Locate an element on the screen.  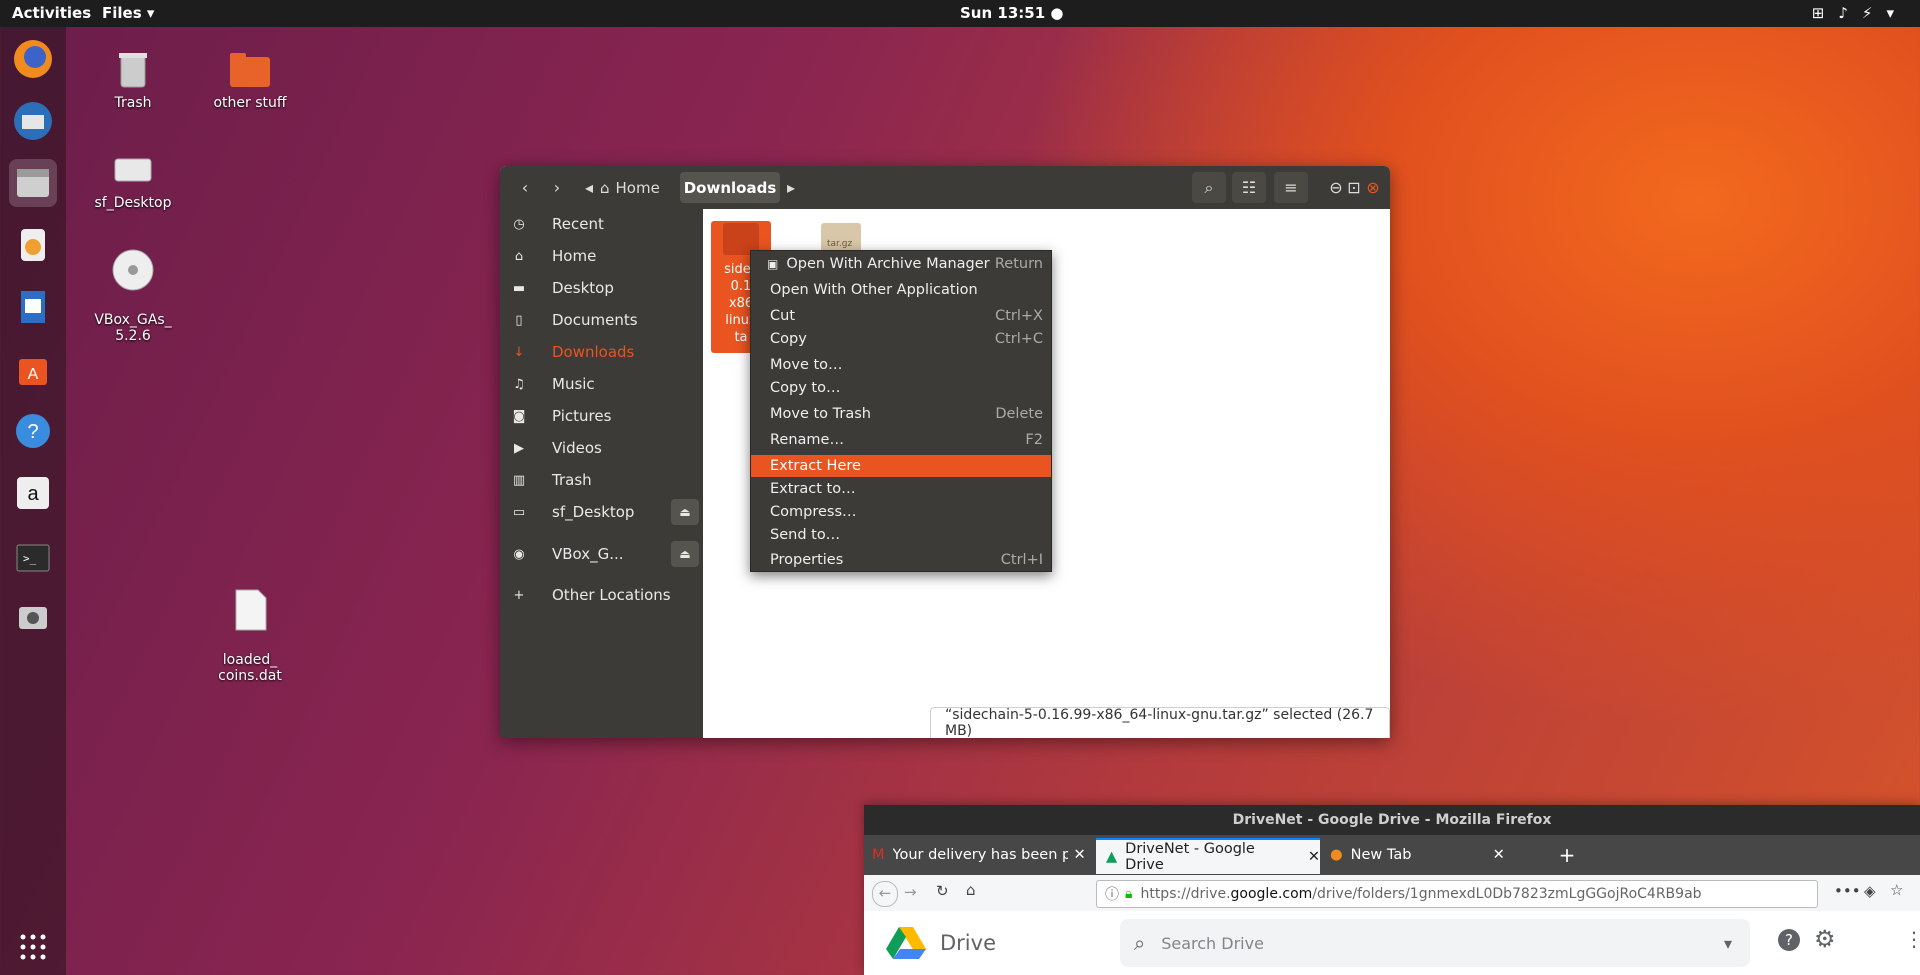
menu-open-archive-manager: ▣ Open With Archive Manager Return is located at coordinates (901, 264).